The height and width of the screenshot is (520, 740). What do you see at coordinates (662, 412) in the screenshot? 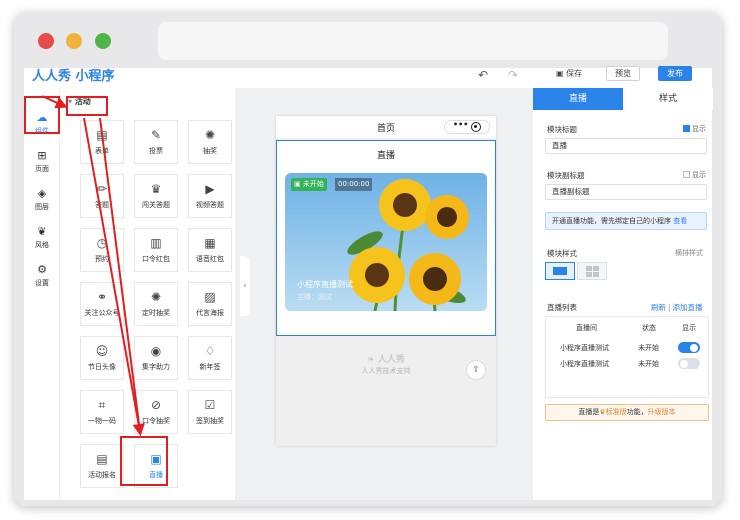
I see `upgrade-link: 升级版本` at bounding box center [662, 412].